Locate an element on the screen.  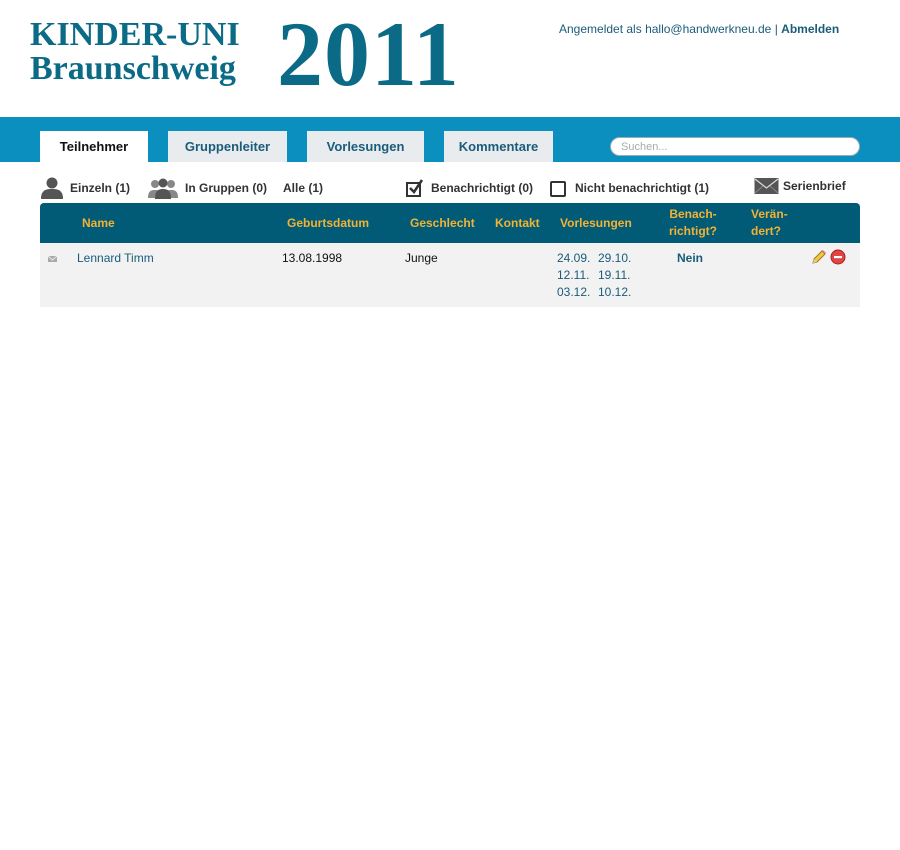
participant-birthdate: 13.08.1998 is located at coordinates (312, 258).